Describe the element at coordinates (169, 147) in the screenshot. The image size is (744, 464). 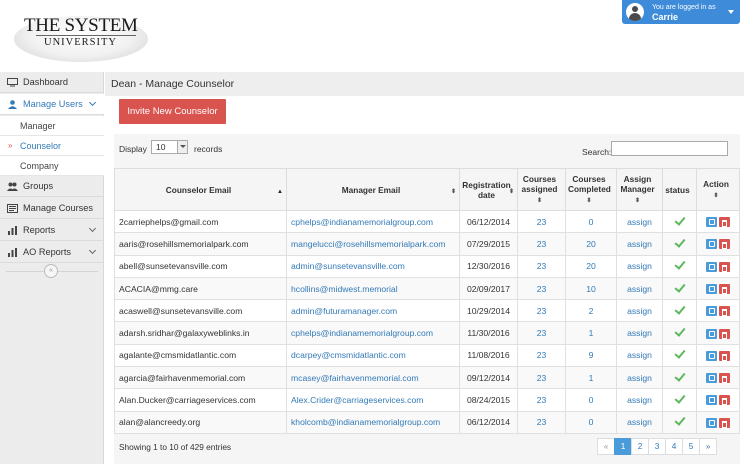
I see `records-per-page-select: 10` at that location.